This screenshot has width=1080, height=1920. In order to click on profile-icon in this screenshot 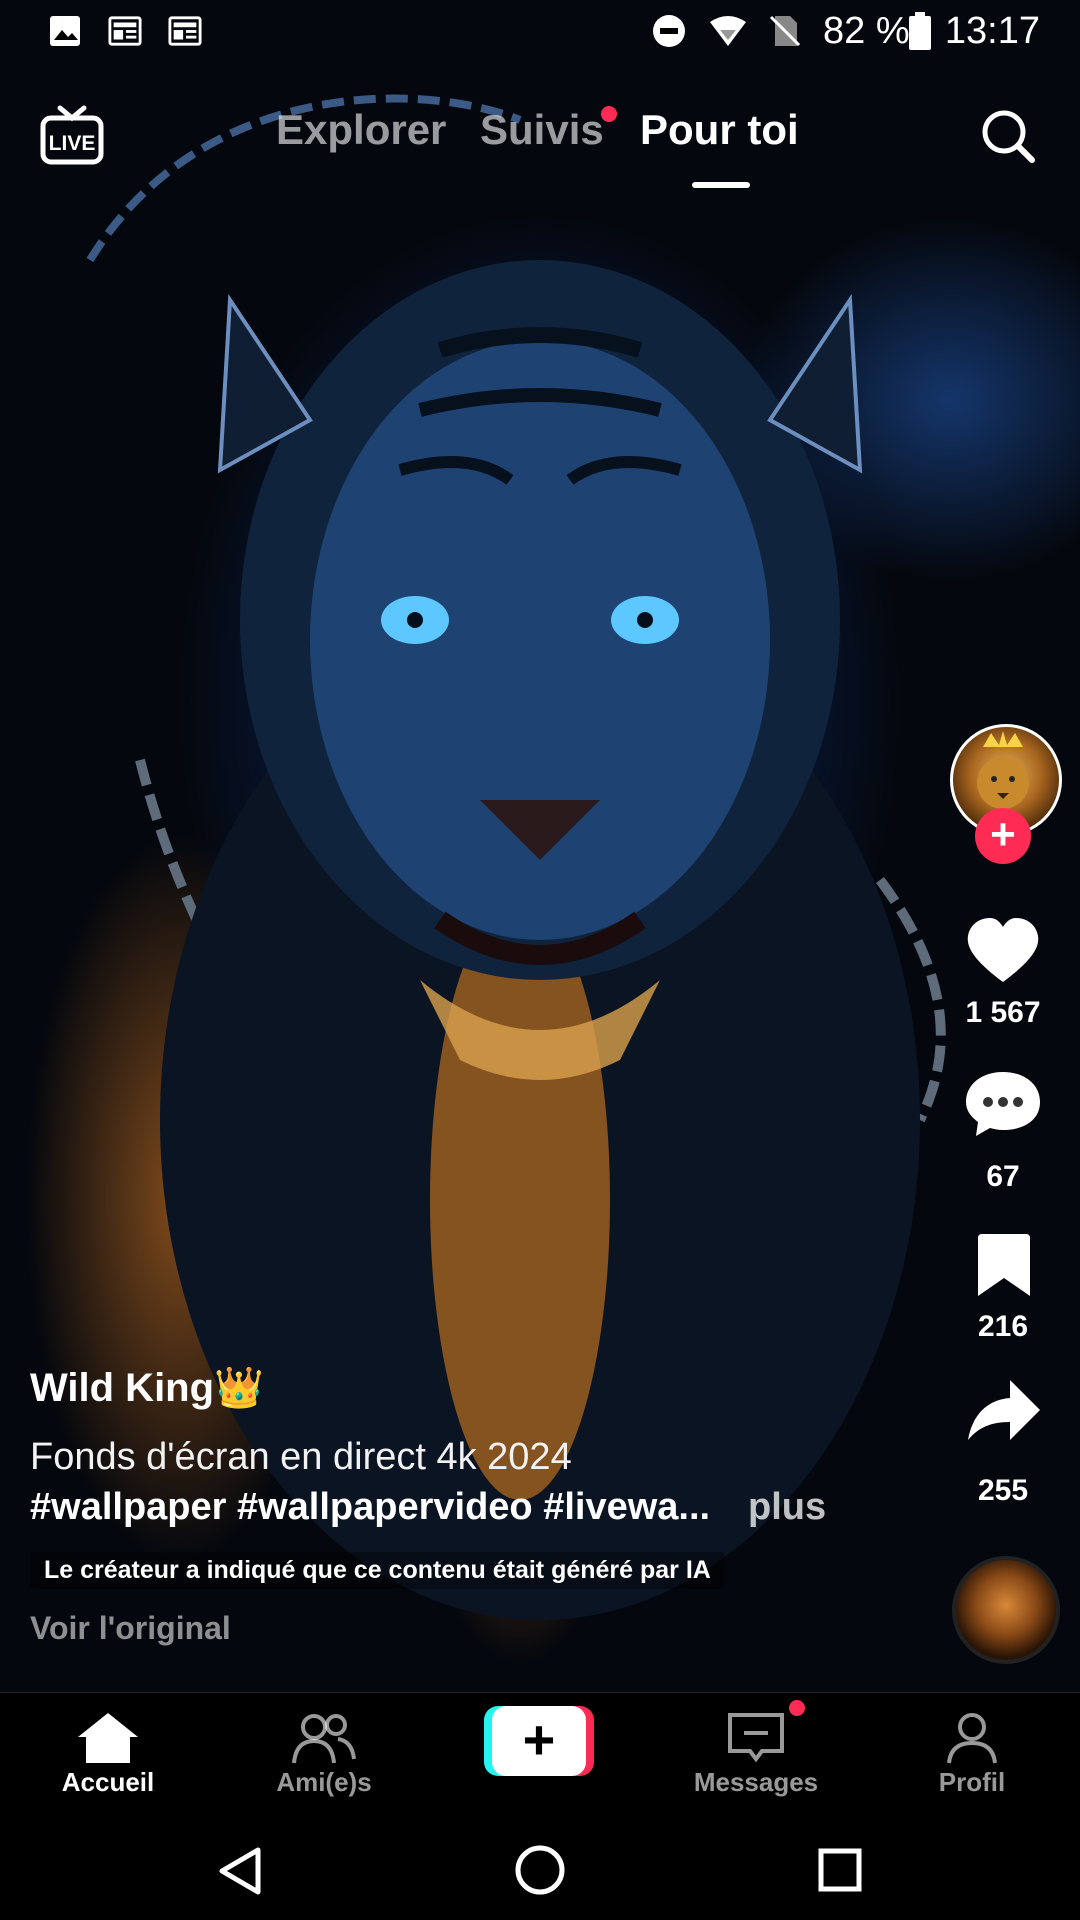, I will do `click(972, 1738)`.